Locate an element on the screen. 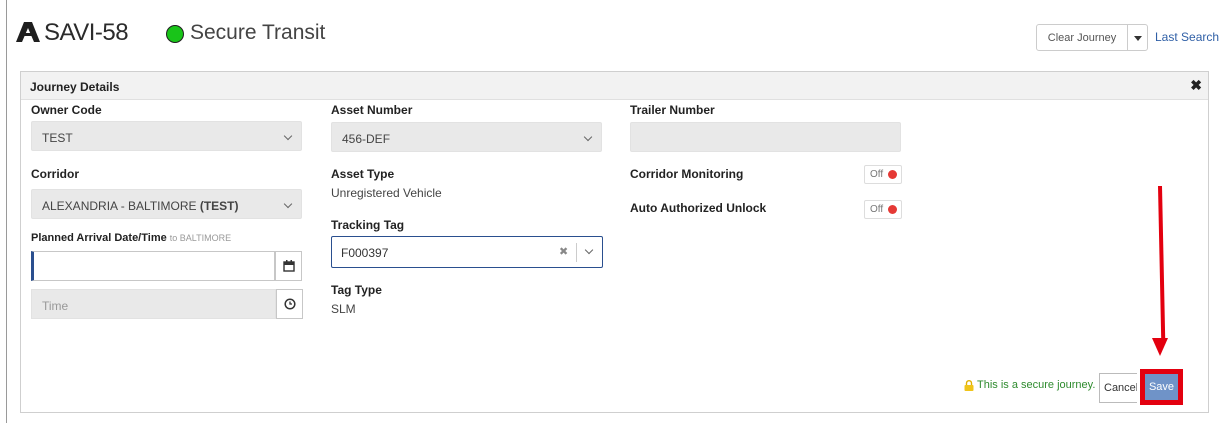 The image size is (1221, 423). app-logo-icon is located at coordinates (28, 32).